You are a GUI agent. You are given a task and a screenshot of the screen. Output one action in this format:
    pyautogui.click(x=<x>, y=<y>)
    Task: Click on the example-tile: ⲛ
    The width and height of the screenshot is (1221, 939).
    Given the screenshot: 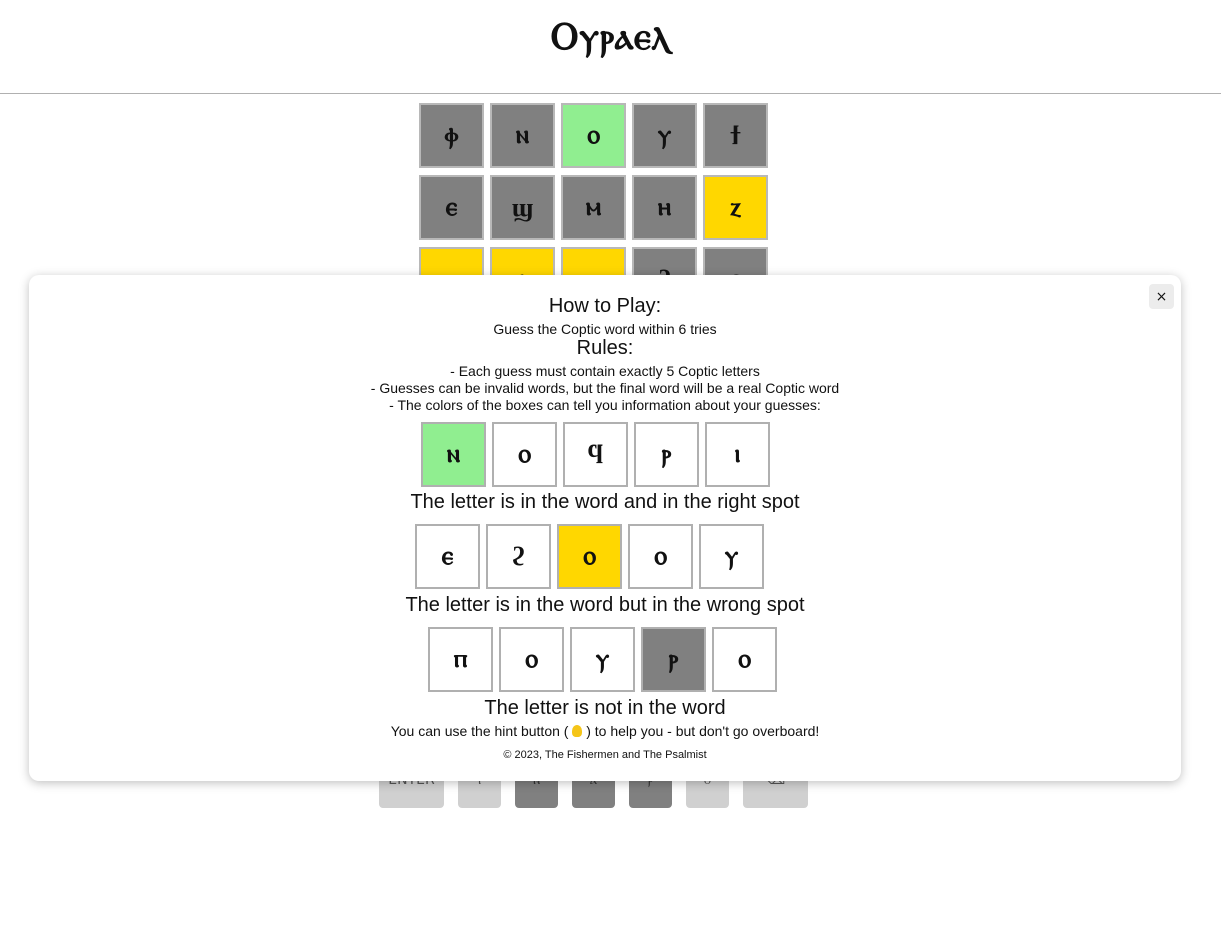 What is the action you would take?
    pyautogui.click(x=453, y=454)
    